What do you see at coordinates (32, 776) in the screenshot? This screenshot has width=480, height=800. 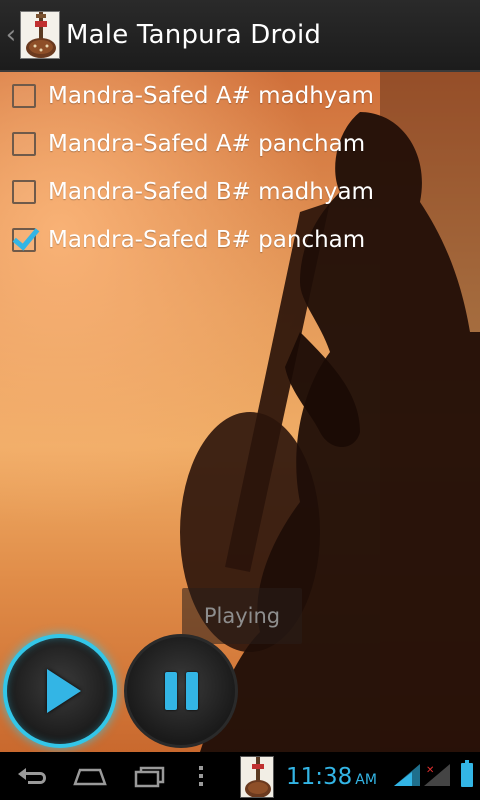 I see `back-icon` at bounding box center [32, 776].